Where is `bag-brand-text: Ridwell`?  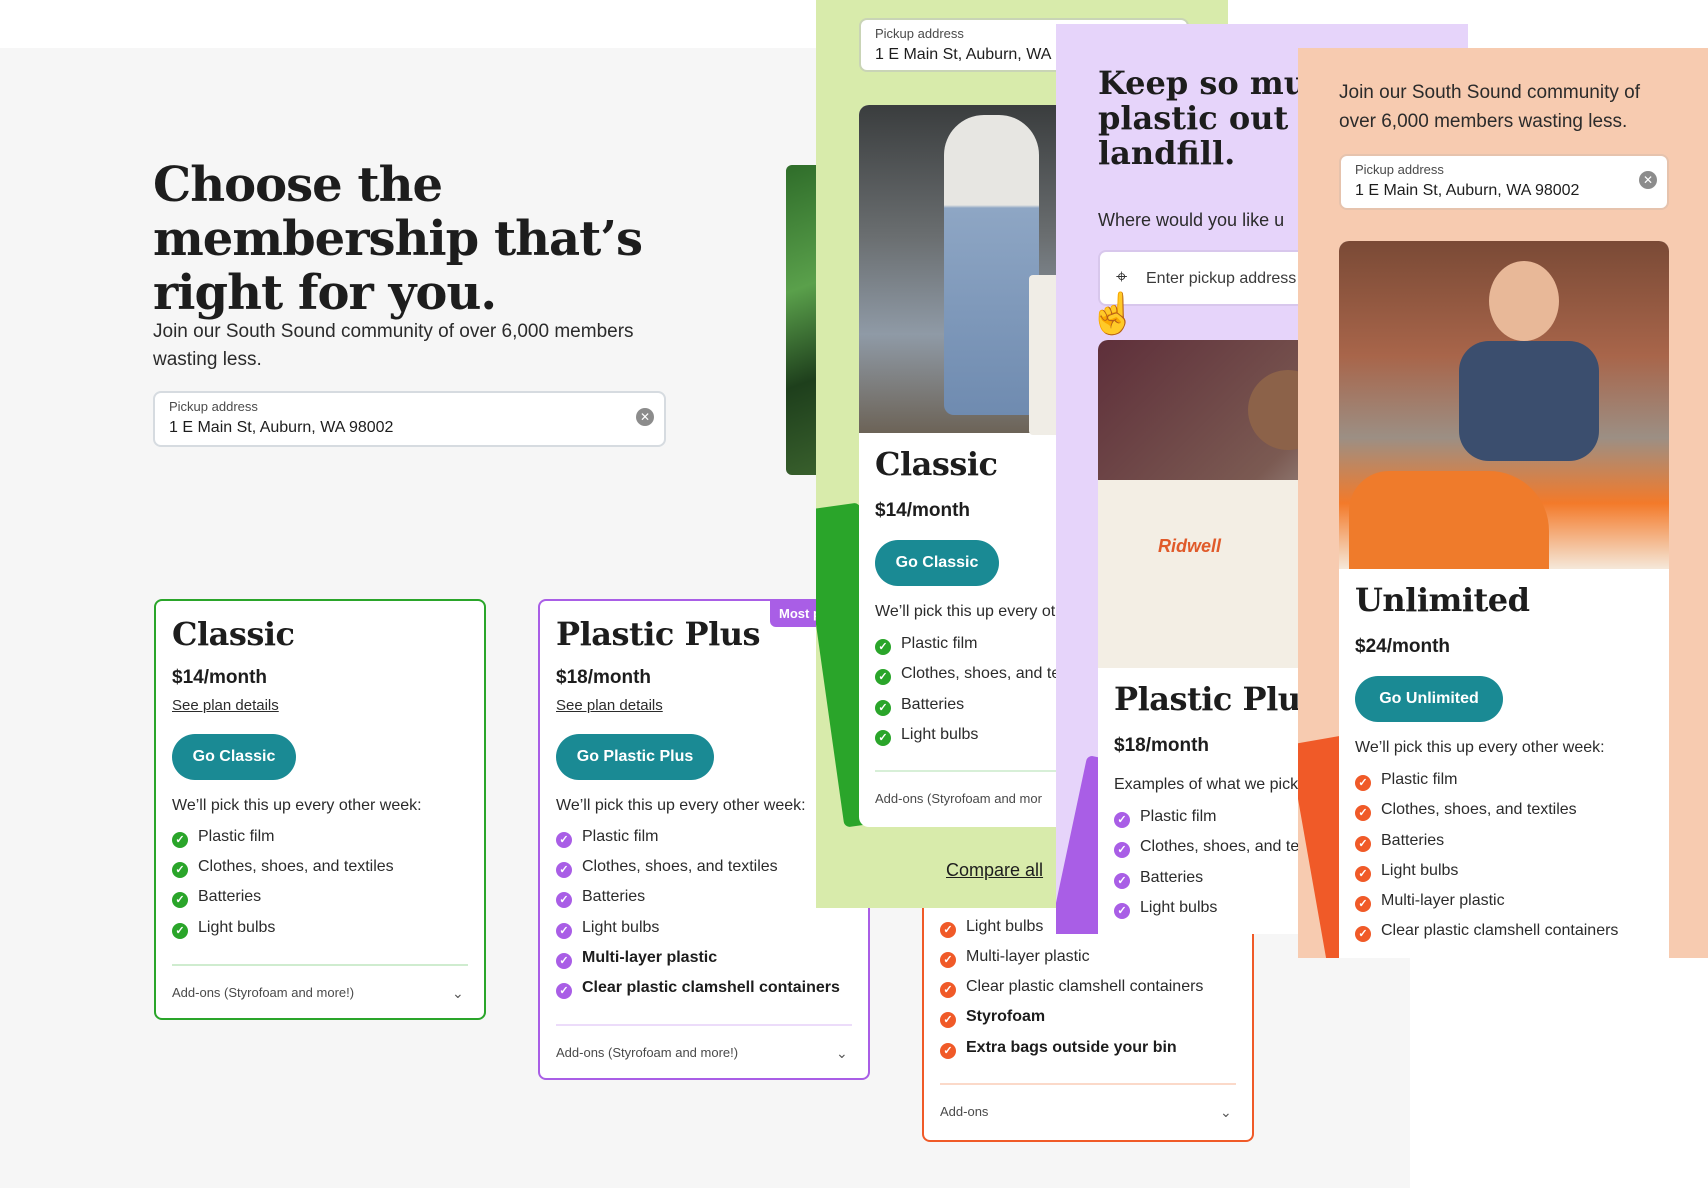
bag-brand-text: Ridwell is located at coordinates (1190, 546).